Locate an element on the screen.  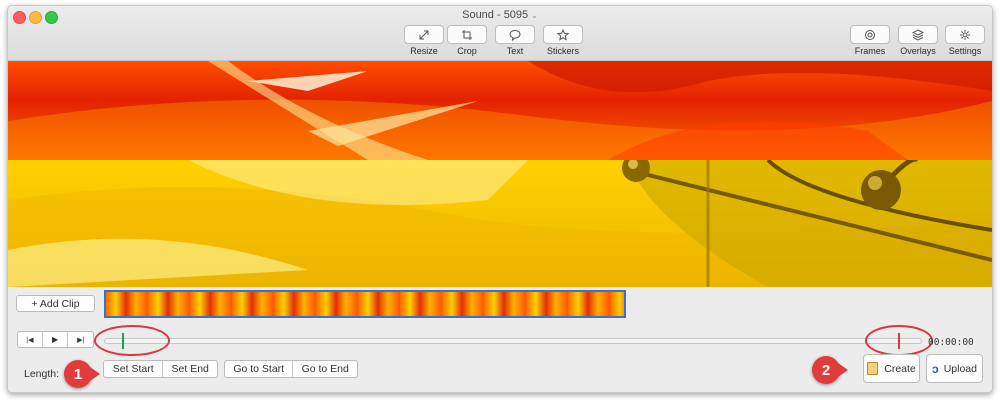
window-title: Sound - 5095 ⌄ is located at coordinates (500, 15).